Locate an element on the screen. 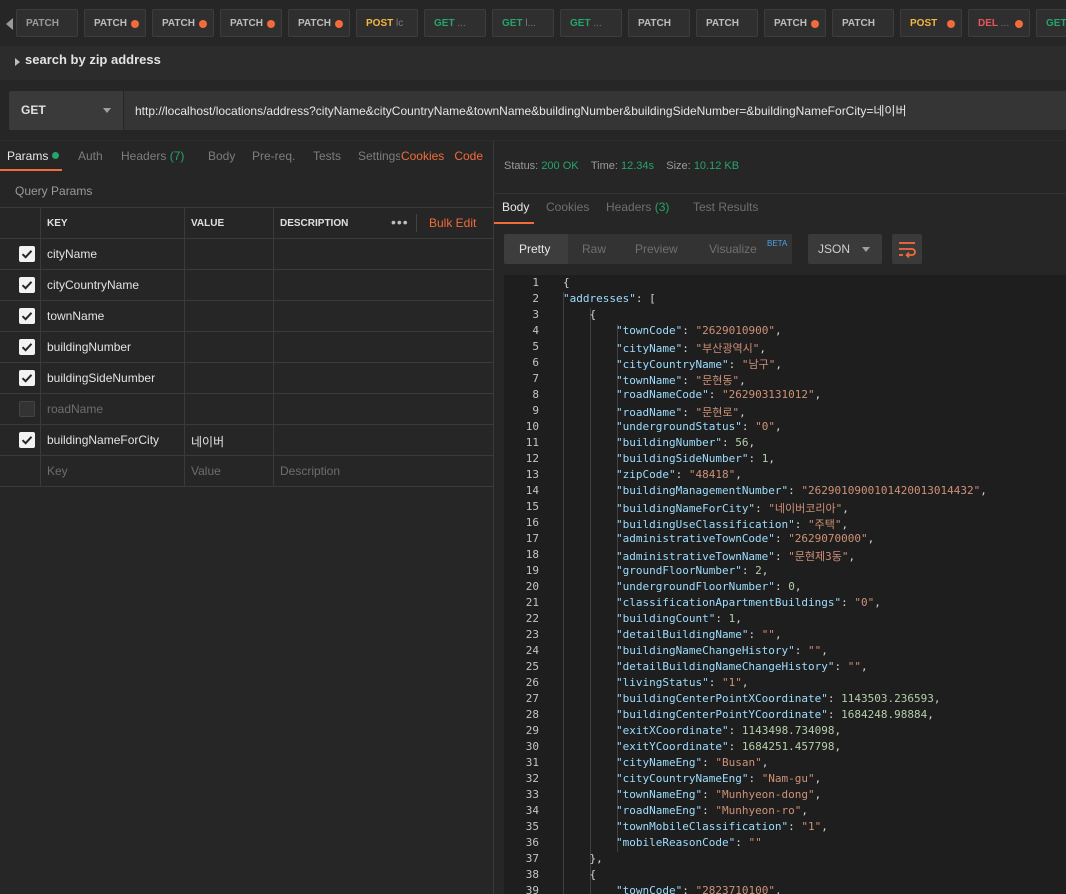 This screenshot has height=894, width=1066. param-key-cell: cityCountryName is located at coordinates (113, 285).